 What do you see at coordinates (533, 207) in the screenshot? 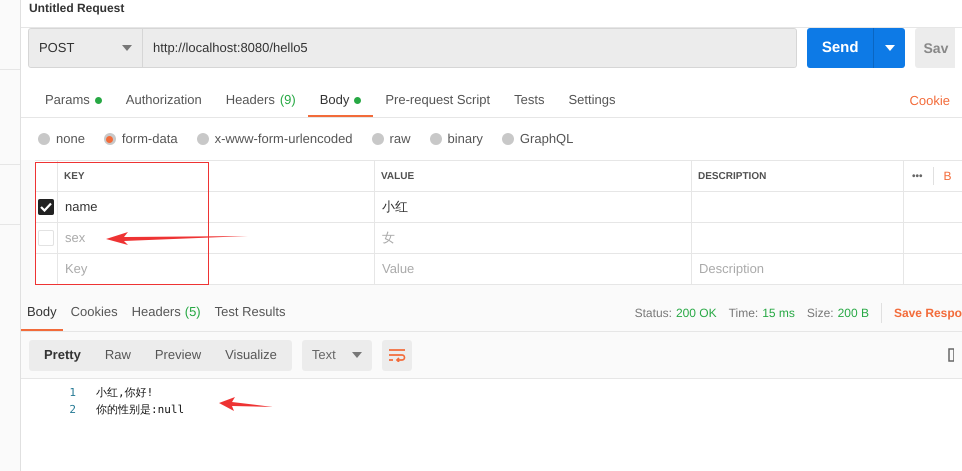
I see `value-cell: 小红` at bounding box center [533, 207].